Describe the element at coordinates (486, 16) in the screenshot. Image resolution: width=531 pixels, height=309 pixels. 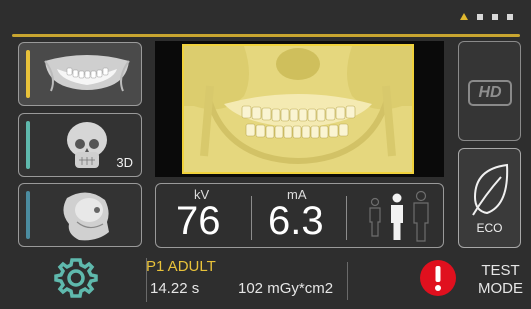
I see `page-indicator` at that location.